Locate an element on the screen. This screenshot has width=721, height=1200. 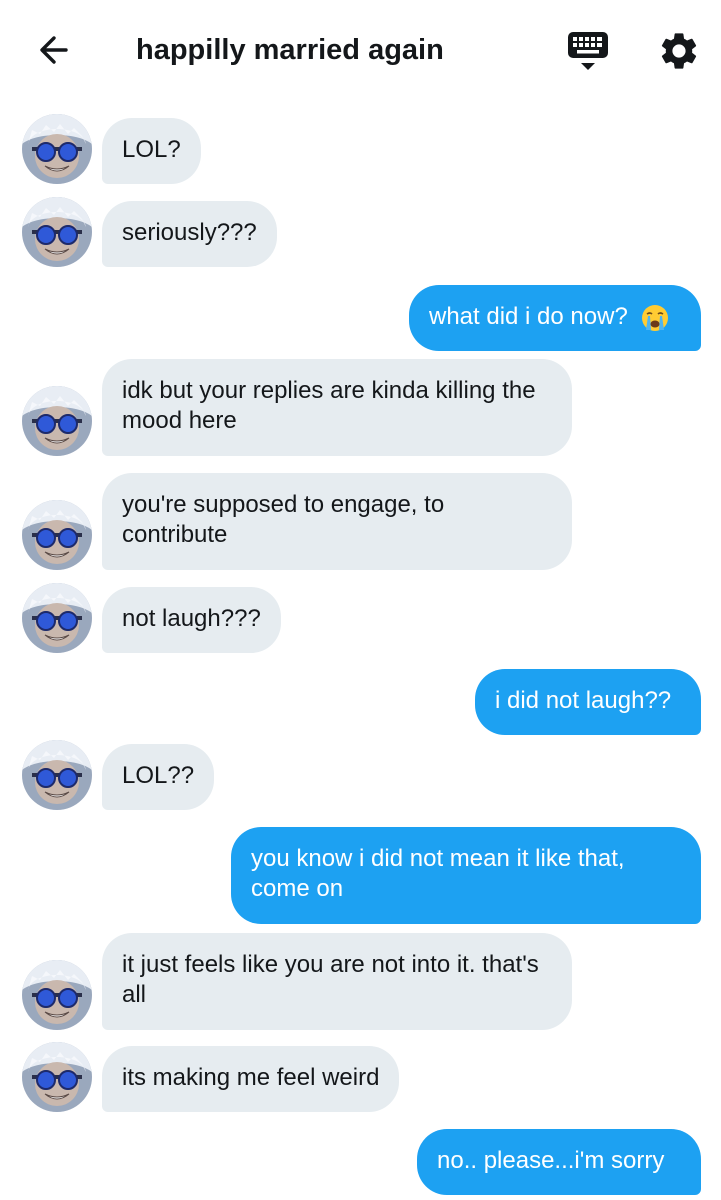
incoming-message-bubble: LOL? is located at coordinates (151, 151).